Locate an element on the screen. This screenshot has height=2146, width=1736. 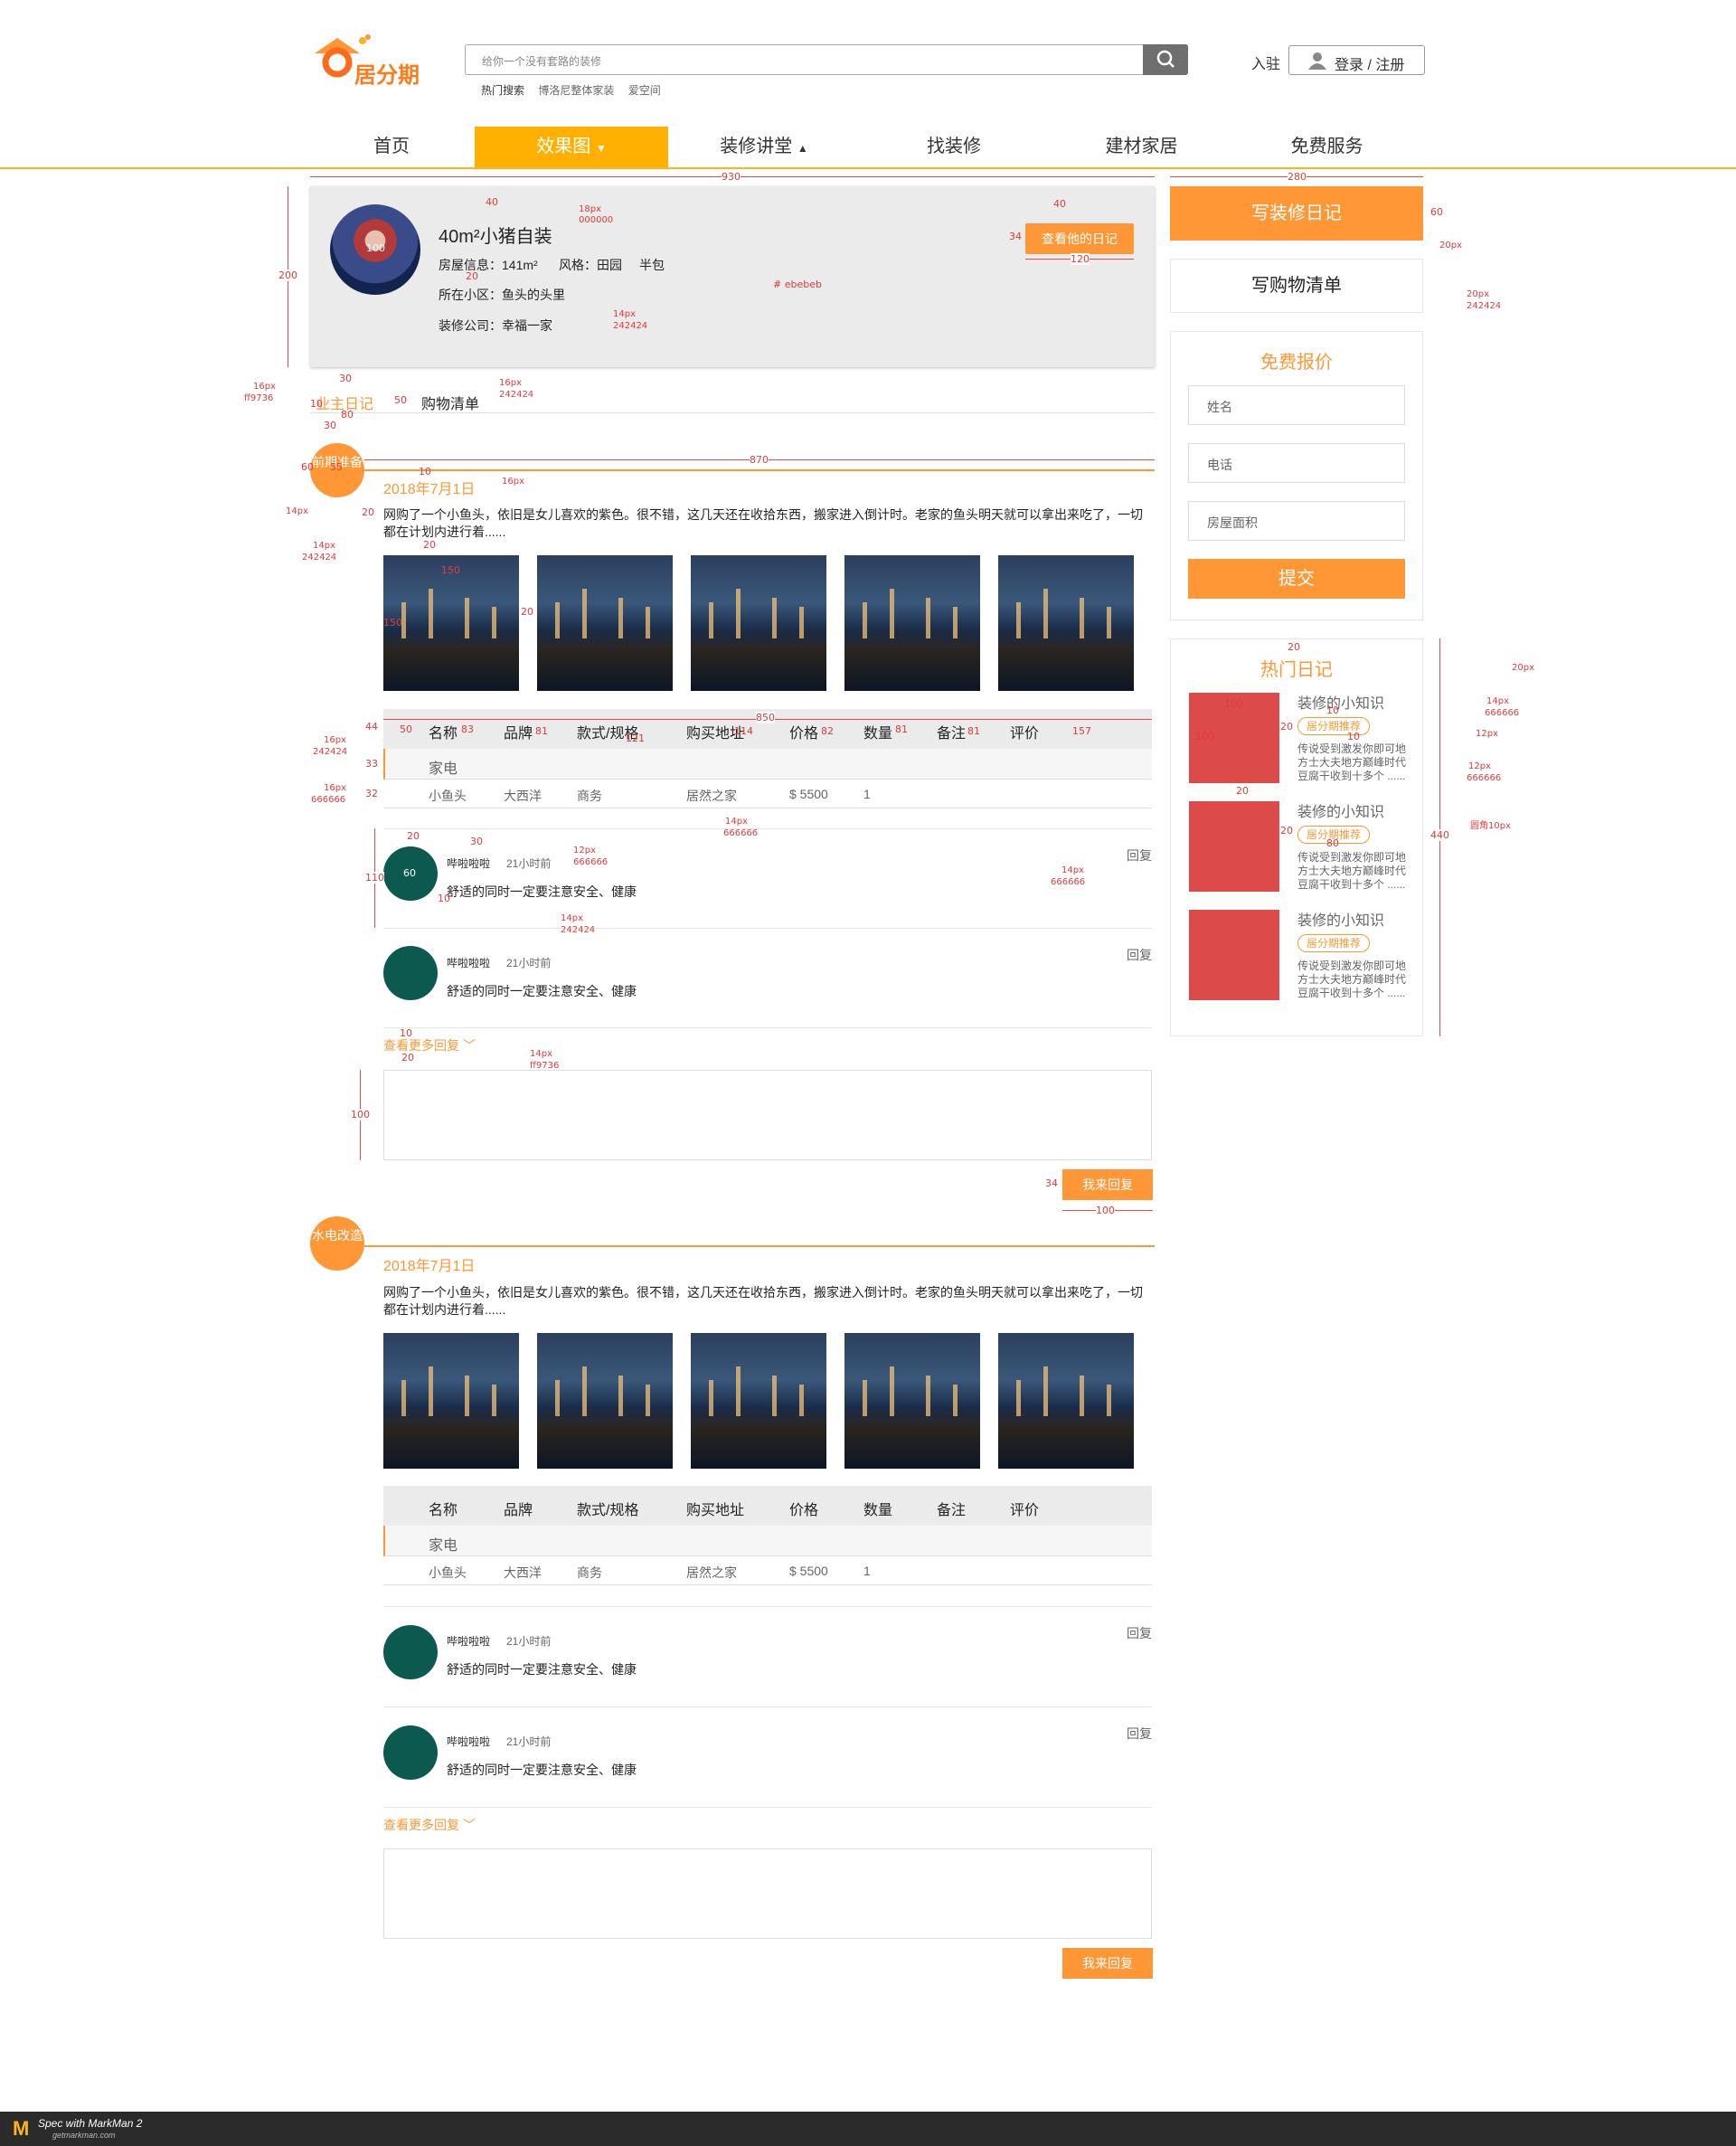
write-shopping-button: 写购物清单 is located at coordinates (1297, 286).